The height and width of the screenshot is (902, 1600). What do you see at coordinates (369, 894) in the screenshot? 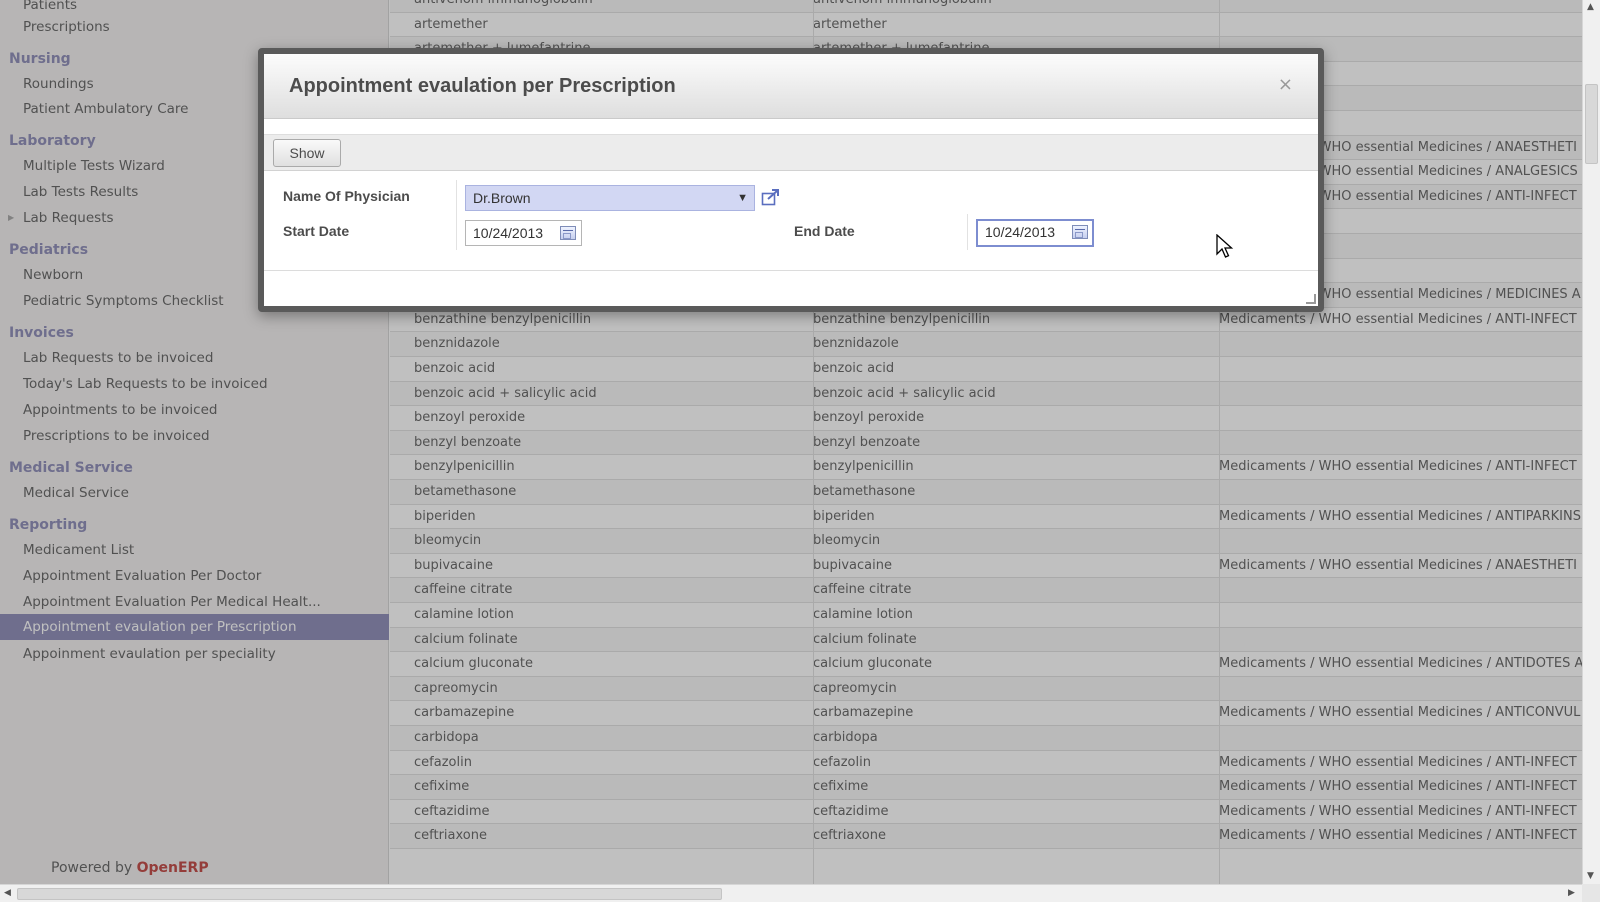
I see `horizontal-scroll-thumb` at bounding box center [369, 894].